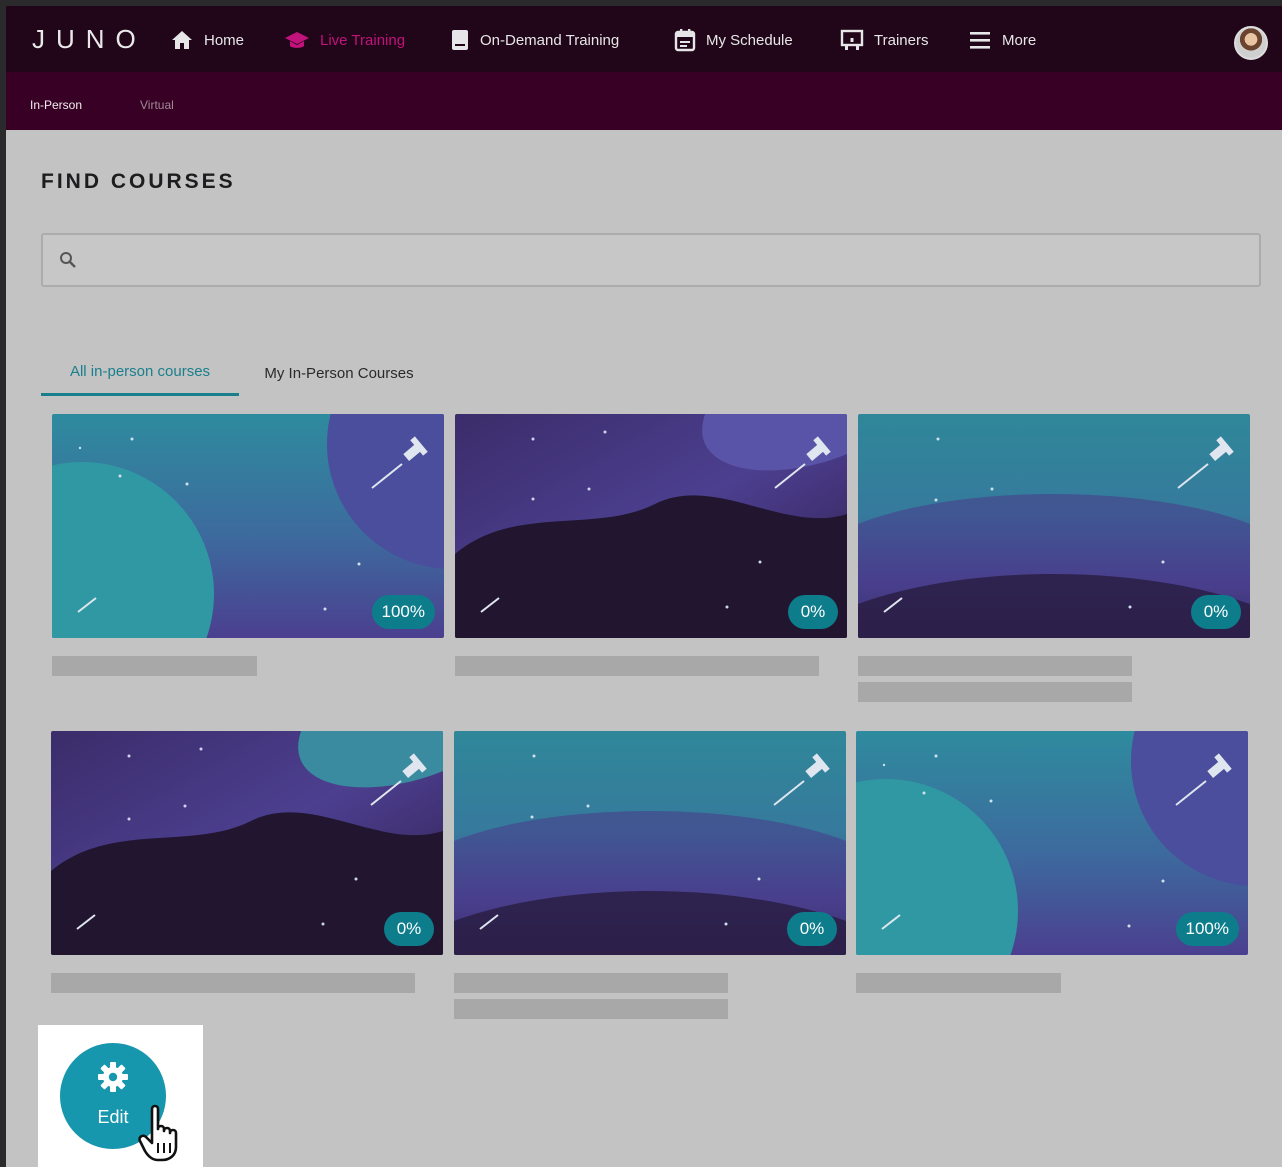  I want to click on user-avatar, so click(1251, 43).